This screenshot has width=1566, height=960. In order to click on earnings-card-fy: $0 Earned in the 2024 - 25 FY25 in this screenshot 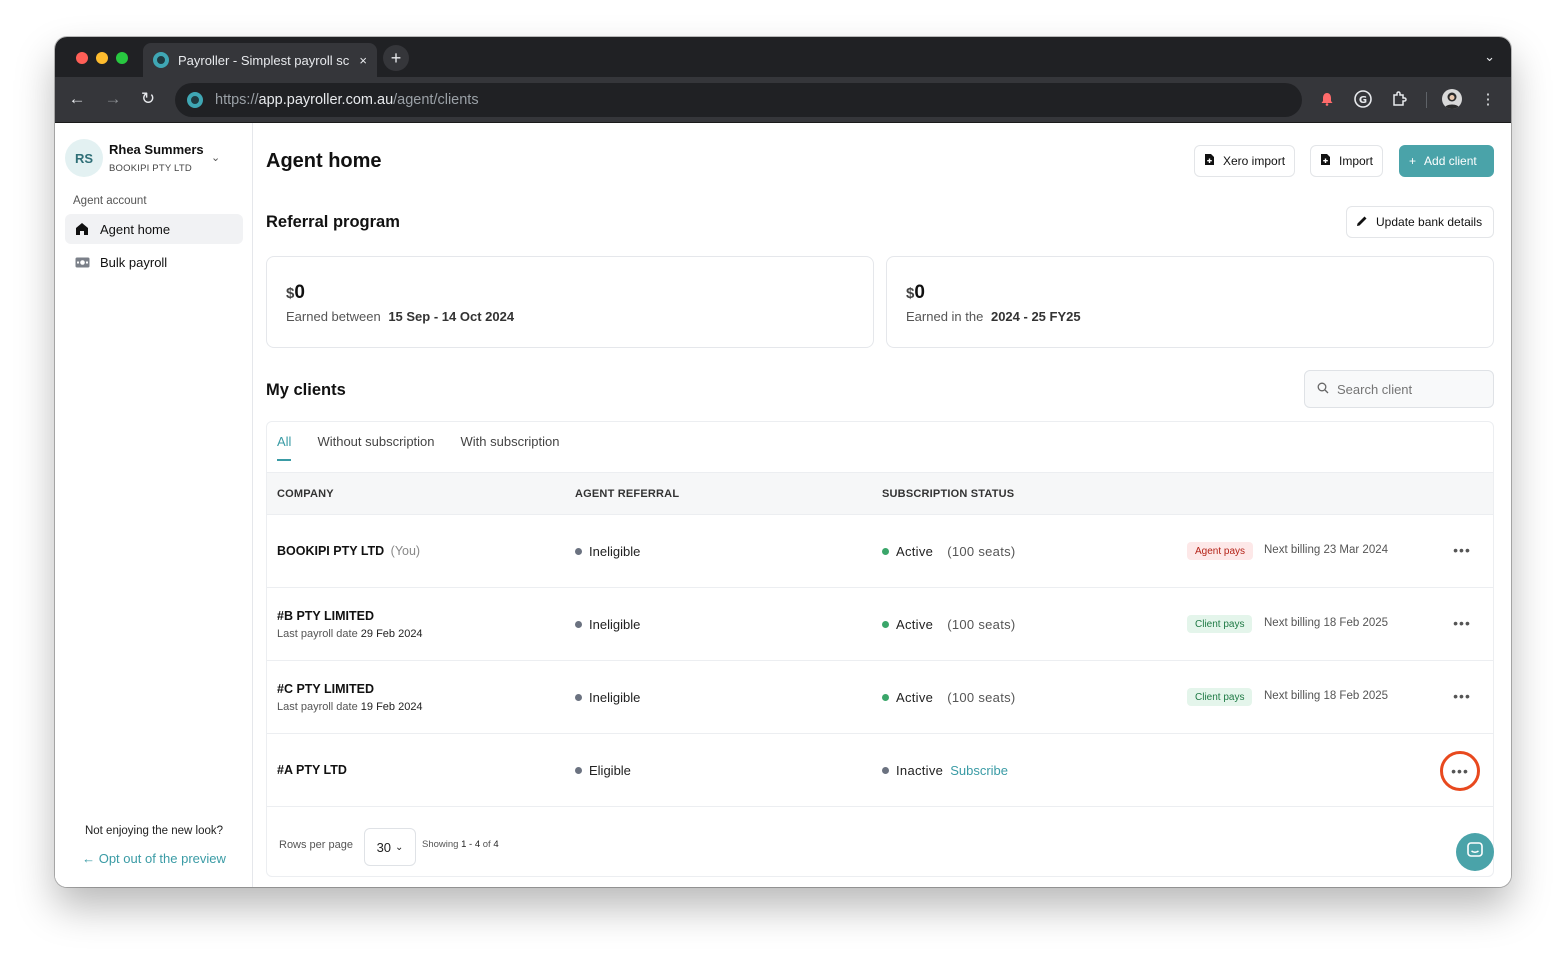, I will do `click(1190, 302)`.